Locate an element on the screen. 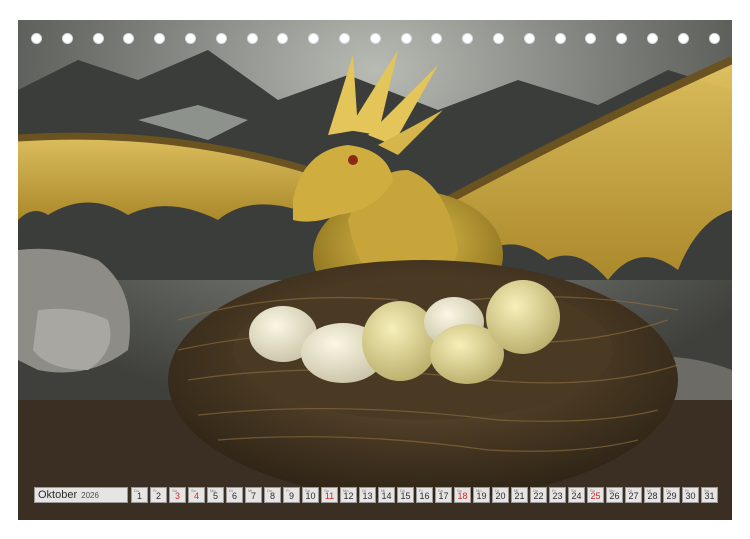 Image resolution: width=750 pixels, height=539 pixels. calendar-day: Di 27 is located at coordinates (633, 495).